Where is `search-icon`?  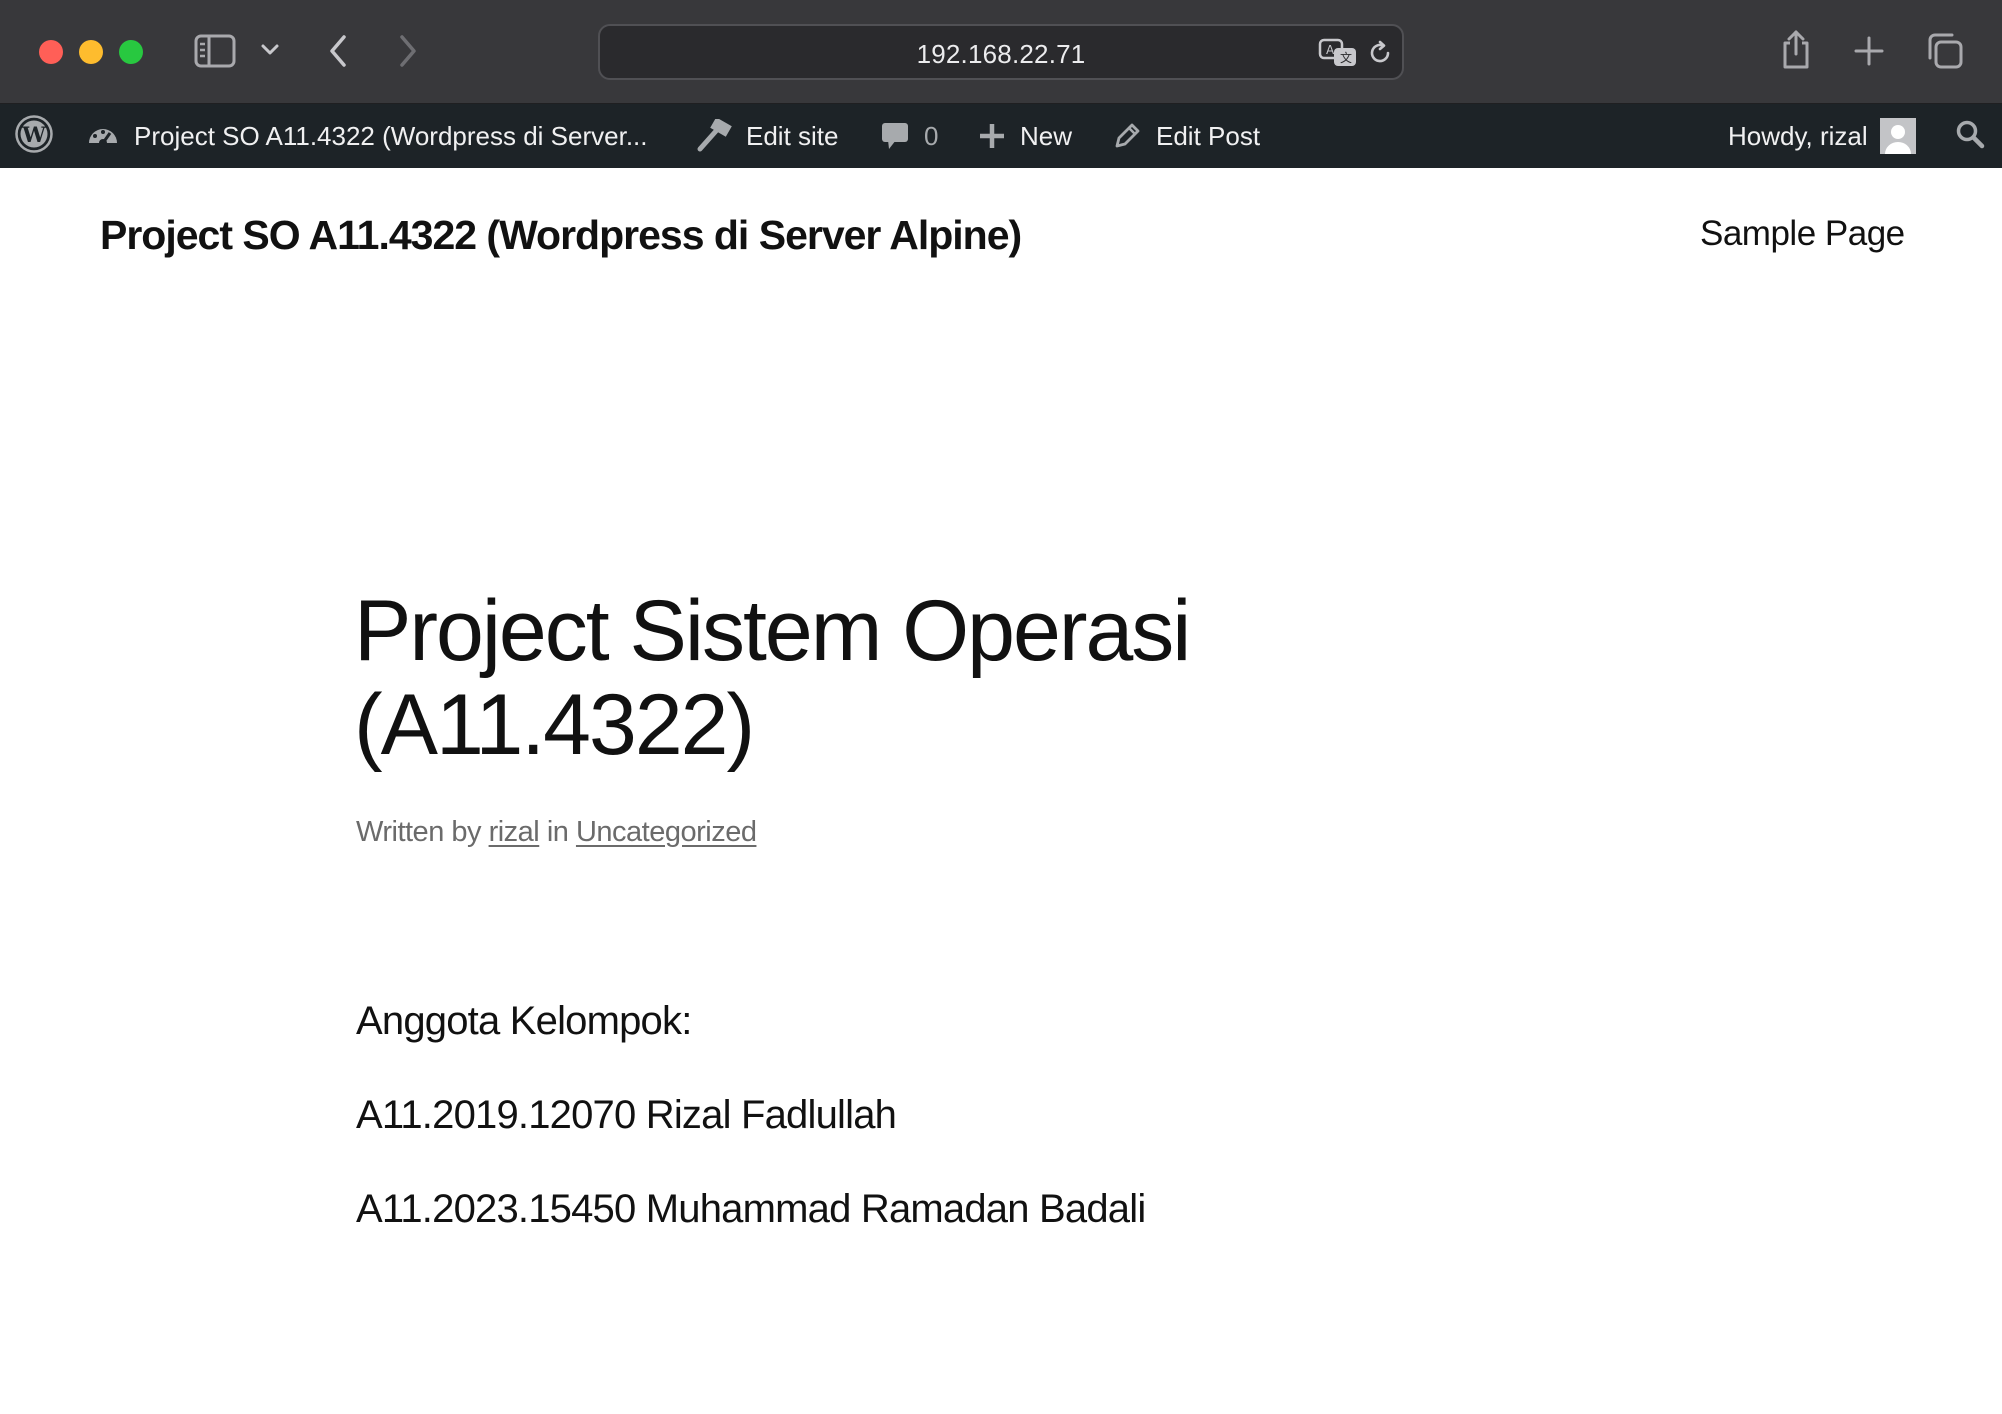
search-icon is located at coordinates (1970, 136).